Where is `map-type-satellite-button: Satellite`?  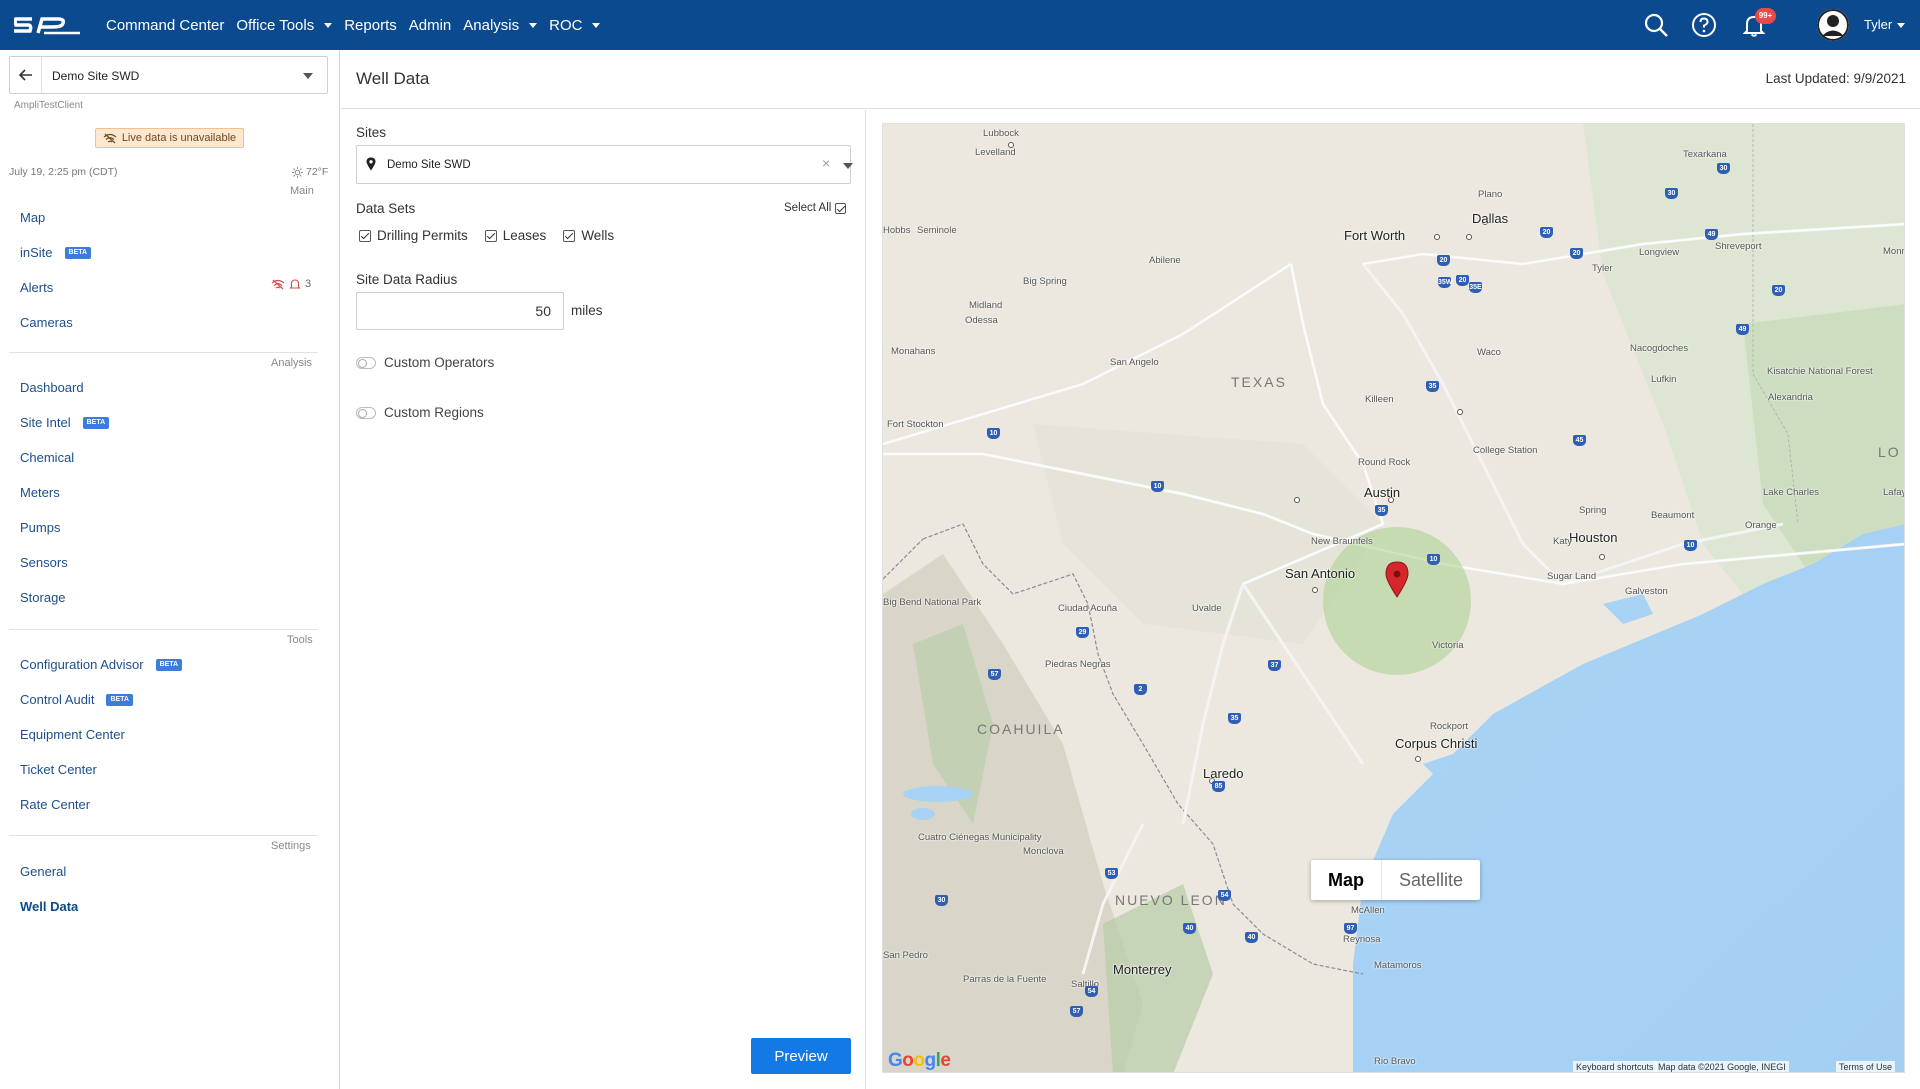
map-type-satellite-button: Satellite is located at coordinates (1430, 880).